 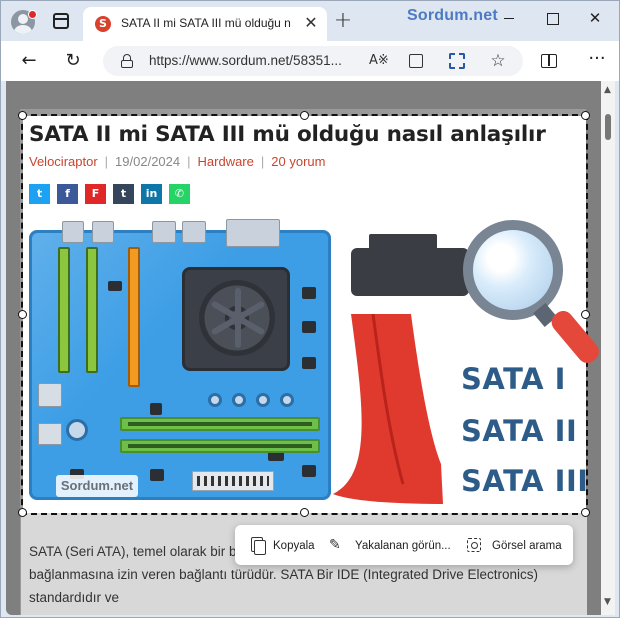 What do you see at coordinates (32, 14) in the screenshot?
I see `notification-dot-icon` at bounding box center [32, 14].